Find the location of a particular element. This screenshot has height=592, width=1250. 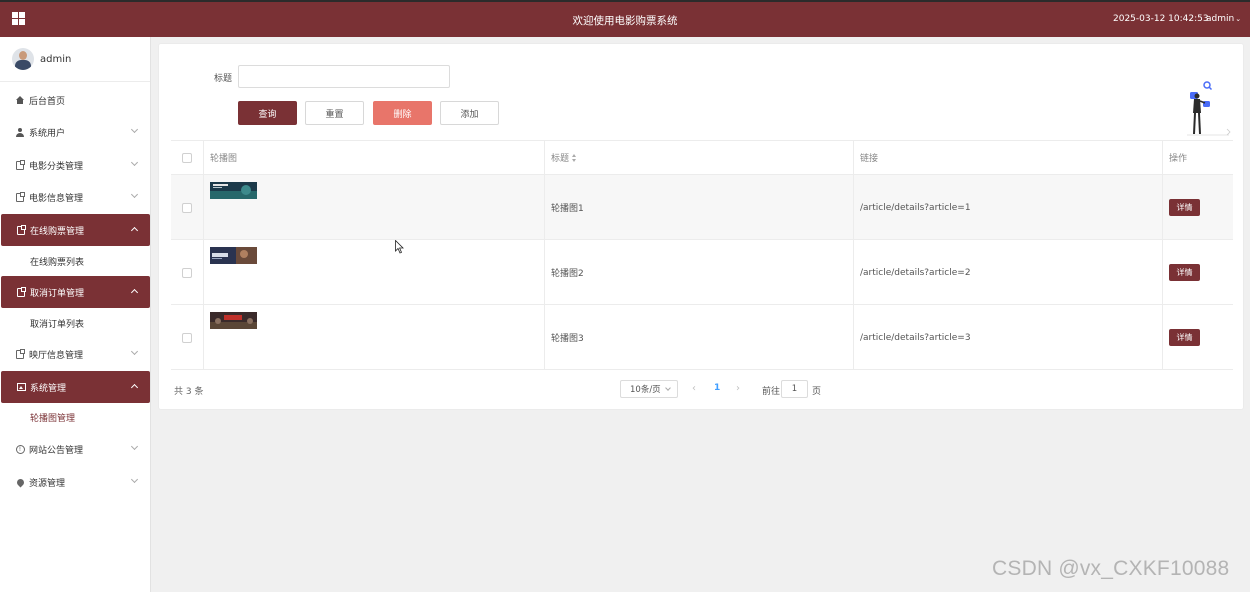

header-datetime: 2025-03-12 10:42:53 is located at coordinates (1161, 19).